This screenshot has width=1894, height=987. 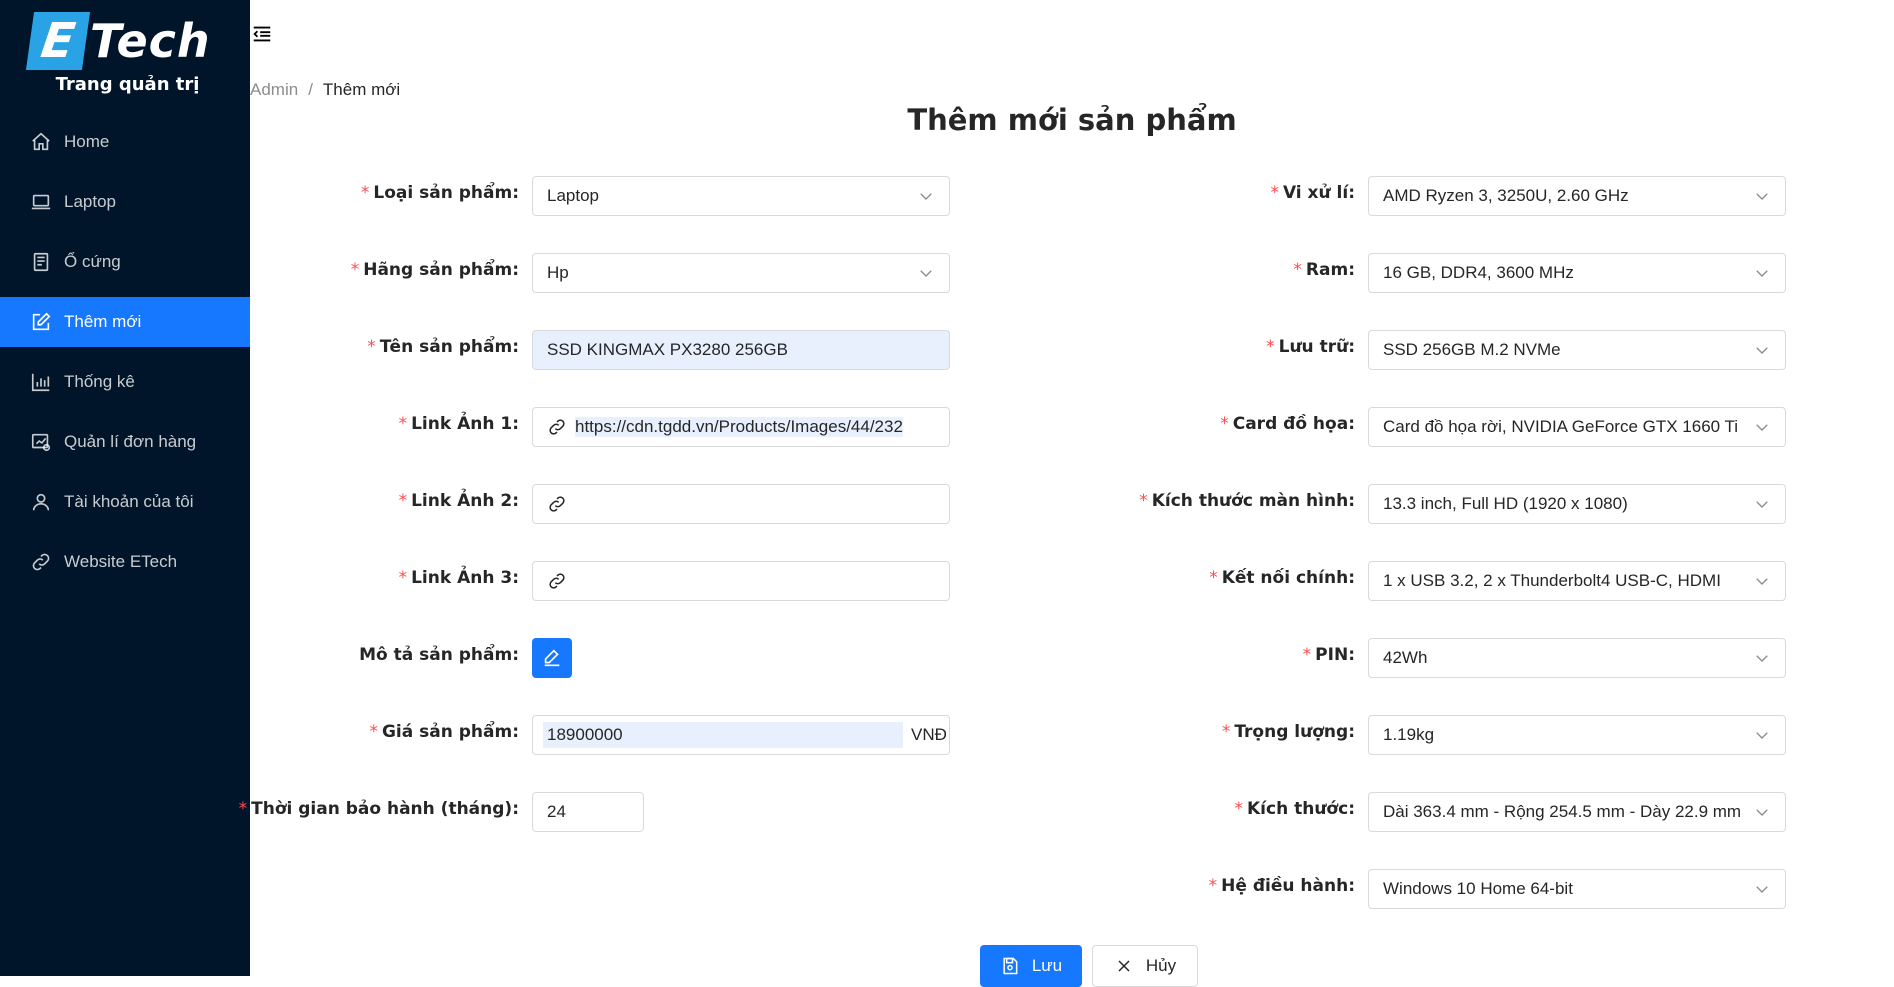 What do you see at coordinates (129, 501) in the screenshot?
I see `sidebar-item-label: Tài khoản của tôi` at bounding box center [129, 501].